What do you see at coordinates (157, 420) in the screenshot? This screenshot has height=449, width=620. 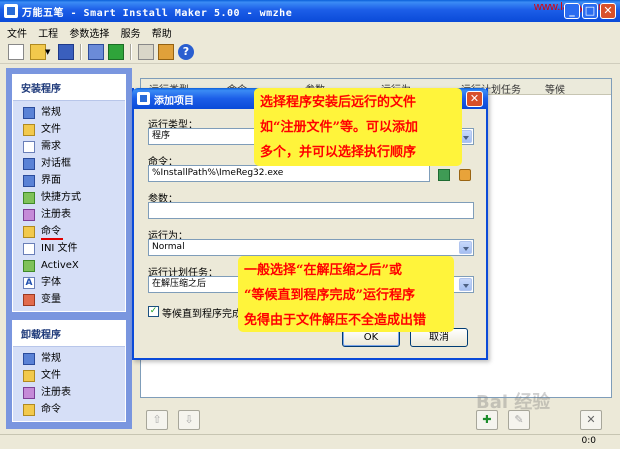 I see `move-up-button: ⇧` at bounding box center [157, 420].